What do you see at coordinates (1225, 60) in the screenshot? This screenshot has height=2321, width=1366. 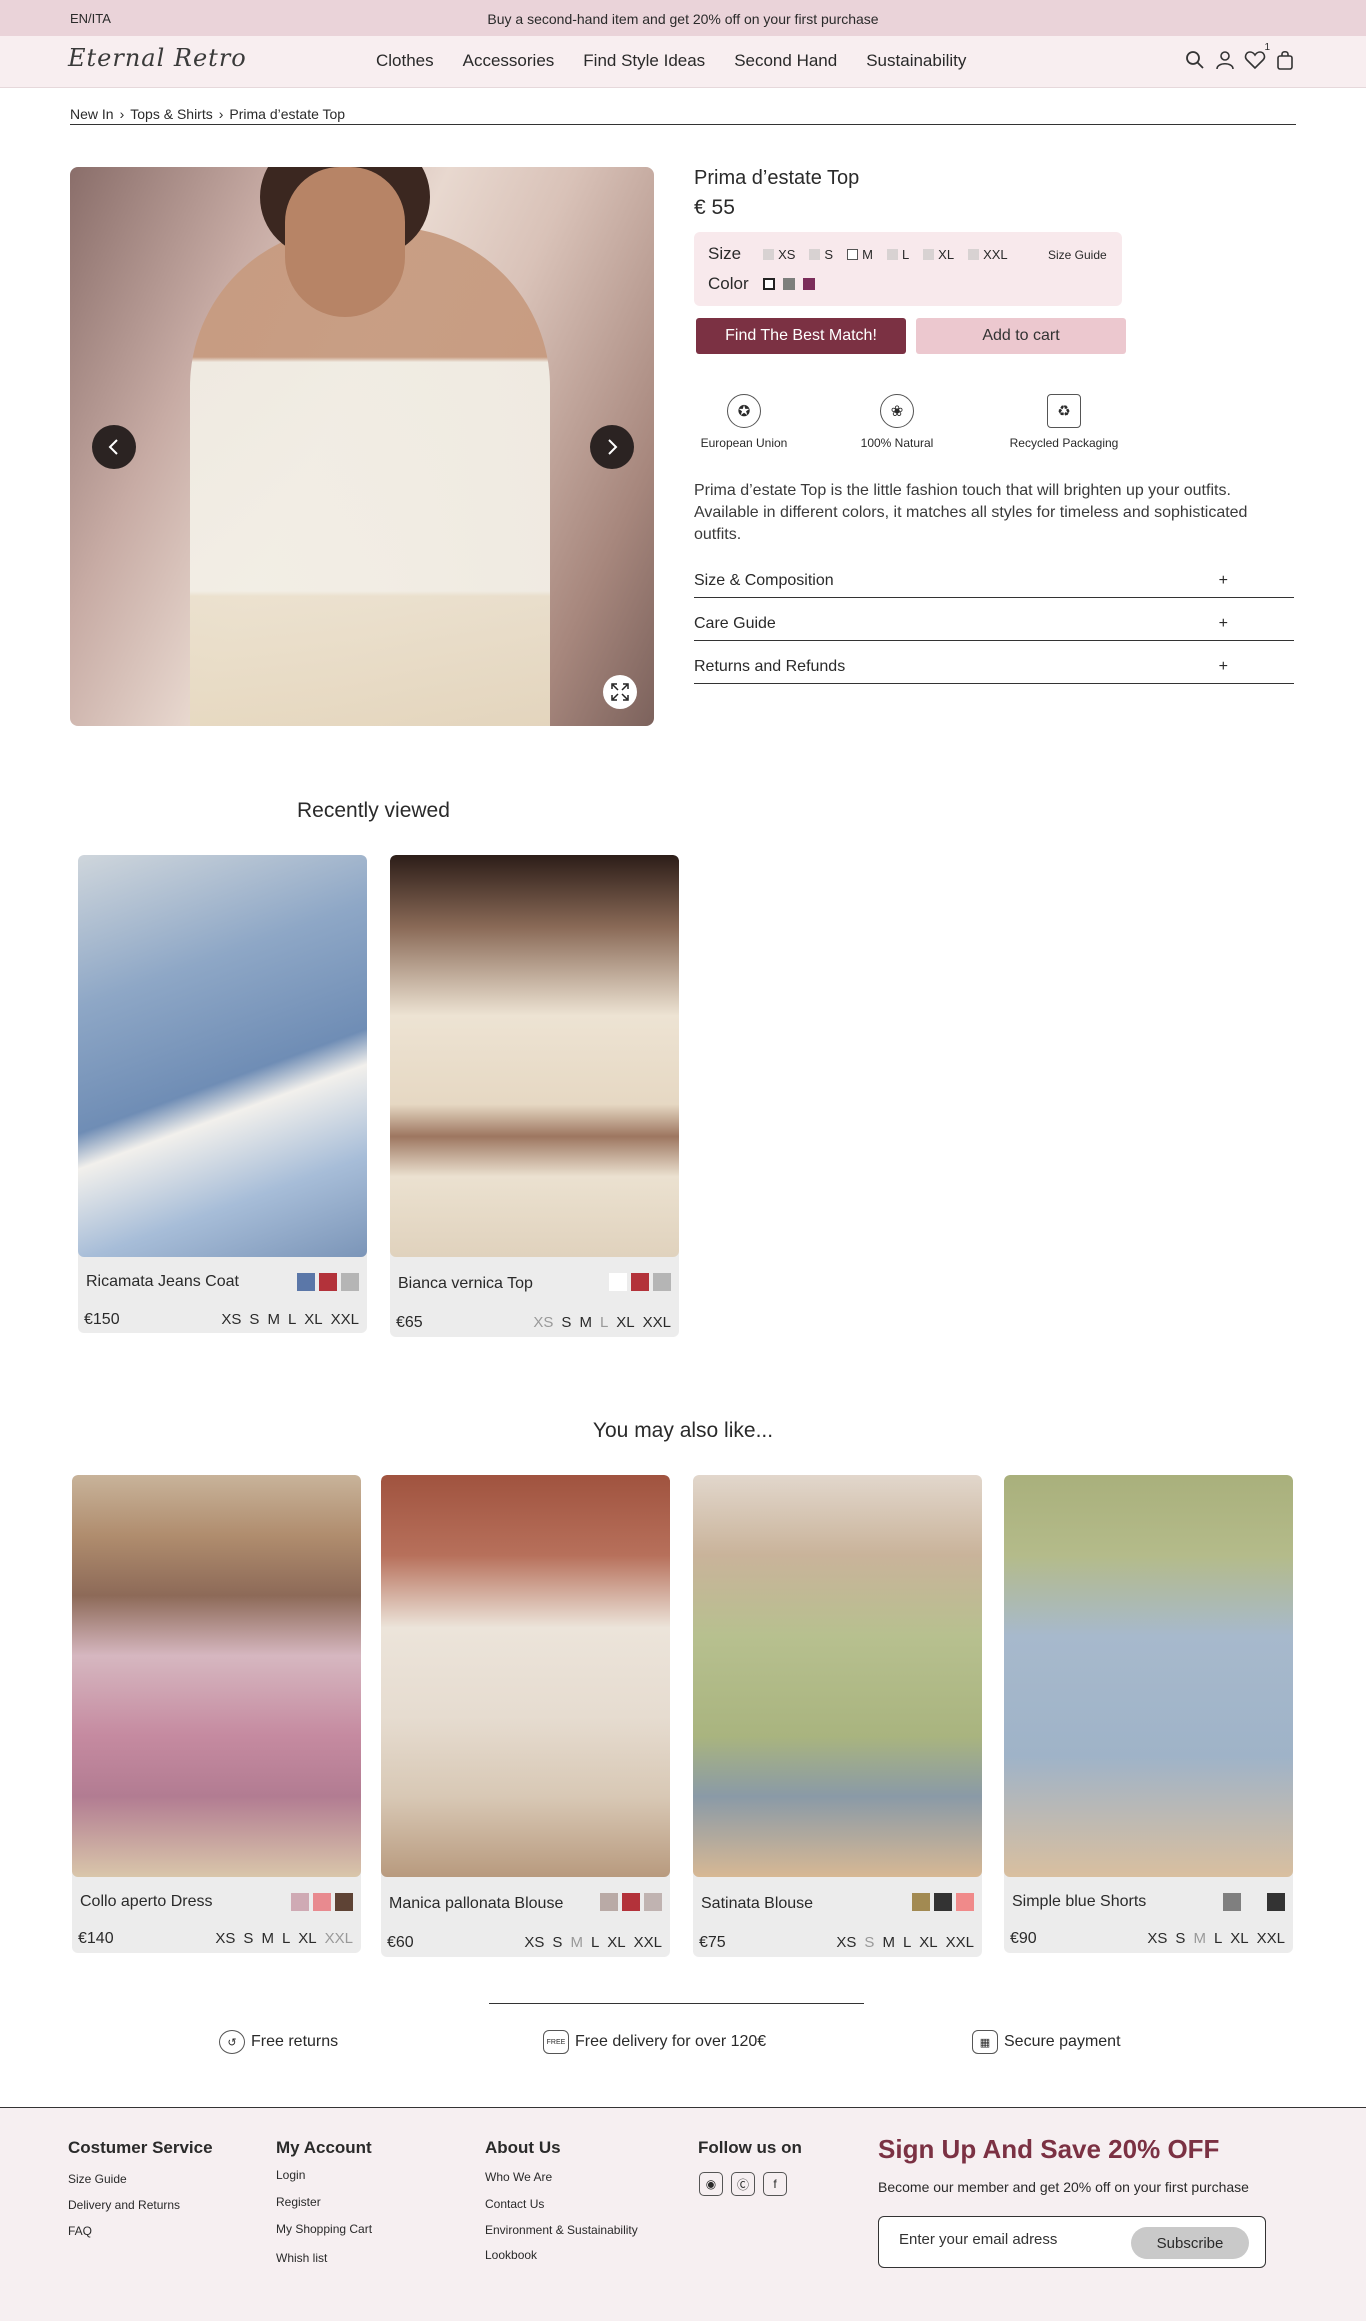 I see `account-icon` at bounding box center [1225, 60].